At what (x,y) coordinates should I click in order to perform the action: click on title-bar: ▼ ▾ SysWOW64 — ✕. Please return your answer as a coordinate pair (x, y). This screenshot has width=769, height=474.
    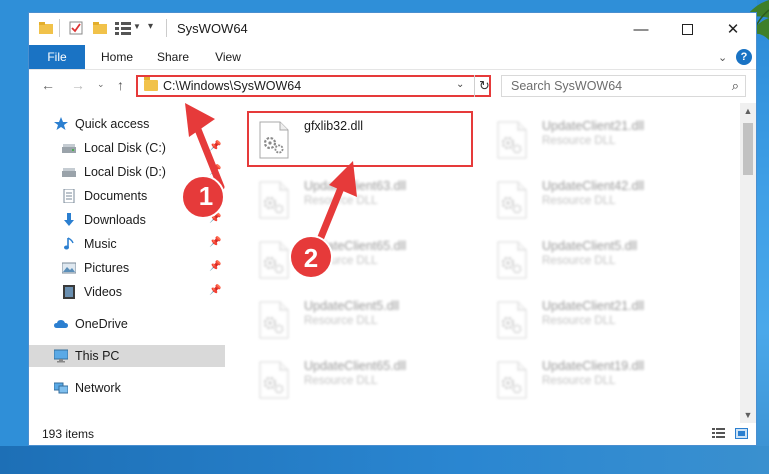
    Looking at the image, I should click on (392, 29).